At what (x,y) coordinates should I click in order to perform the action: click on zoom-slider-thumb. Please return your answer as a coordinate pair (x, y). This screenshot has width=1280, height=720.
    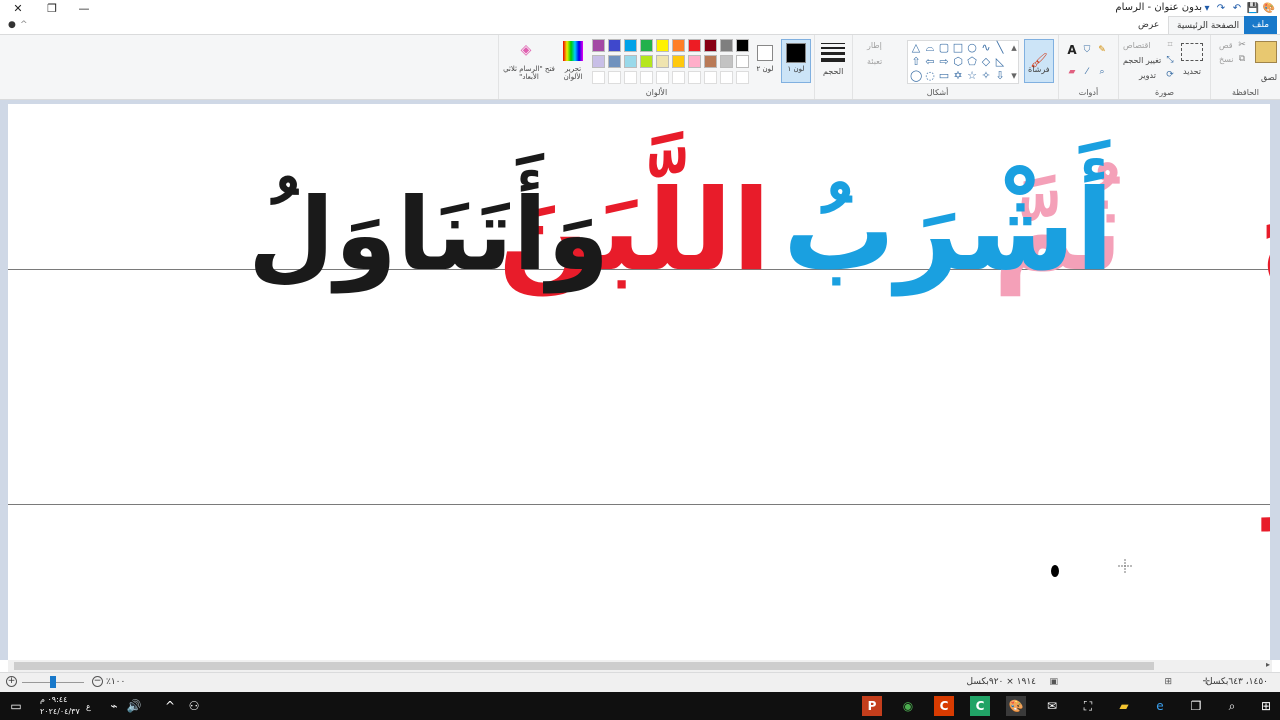
    Looking at the image, I should click on (53, 682).